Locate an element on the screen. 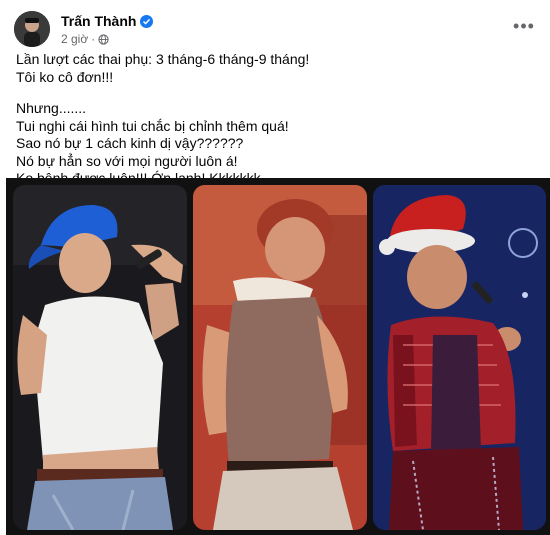 This screenshot has width=550, height=535. more-options-icon: ••• is located at coordinates (524, 26).